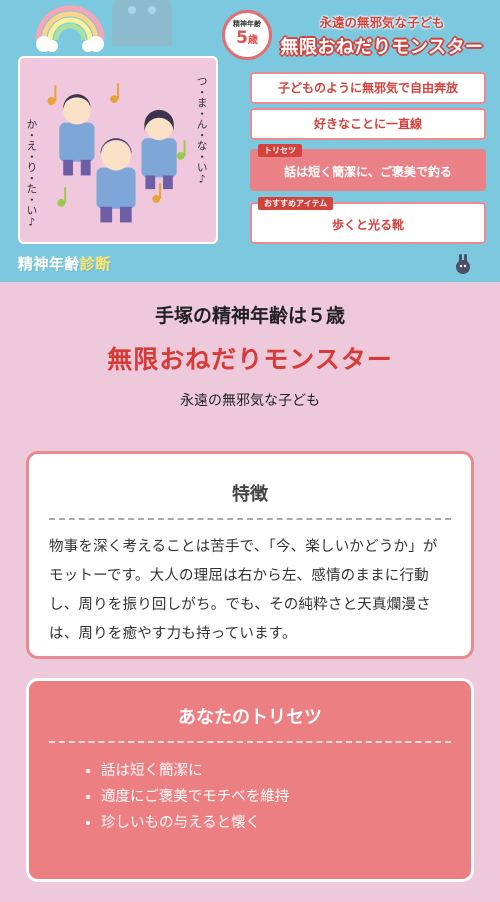 The width and height of the screenshot is (500, 902). I want to click on age-badge-label: 精神年齢, so click(247, 24).